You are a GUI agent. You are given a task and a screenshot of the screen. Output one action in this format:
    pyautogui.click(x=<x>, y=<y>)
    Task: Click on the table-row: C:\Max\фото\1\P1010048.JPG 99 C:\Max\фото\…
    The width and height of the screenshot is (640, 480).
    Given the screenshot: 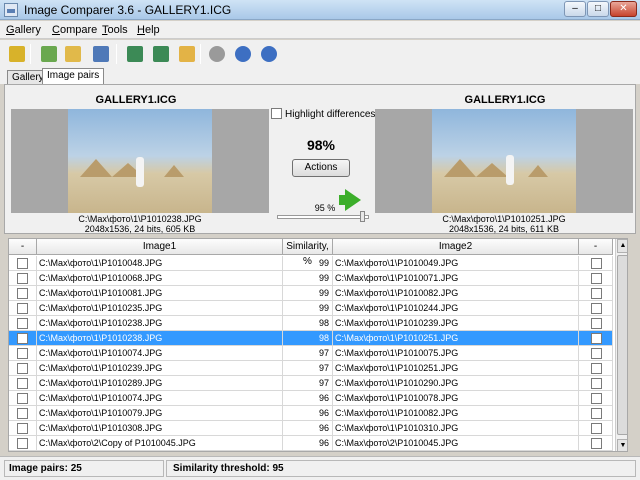 What is the action you would take?
    pyautogui.click(x=311, y=263)
    